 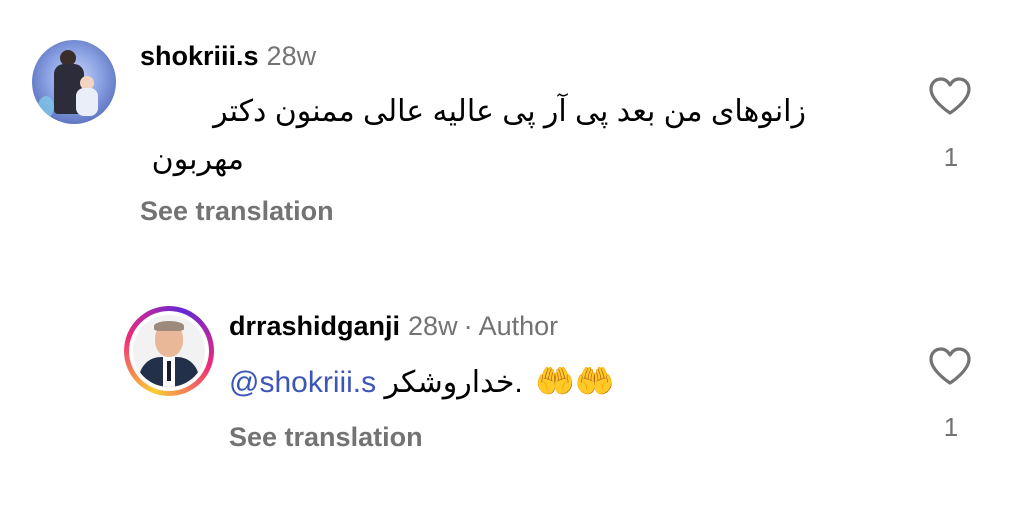 What do you see at coordinates (169, 371) in the screenshot?
I see `avatar-tie` at bounding box center [169, 371].